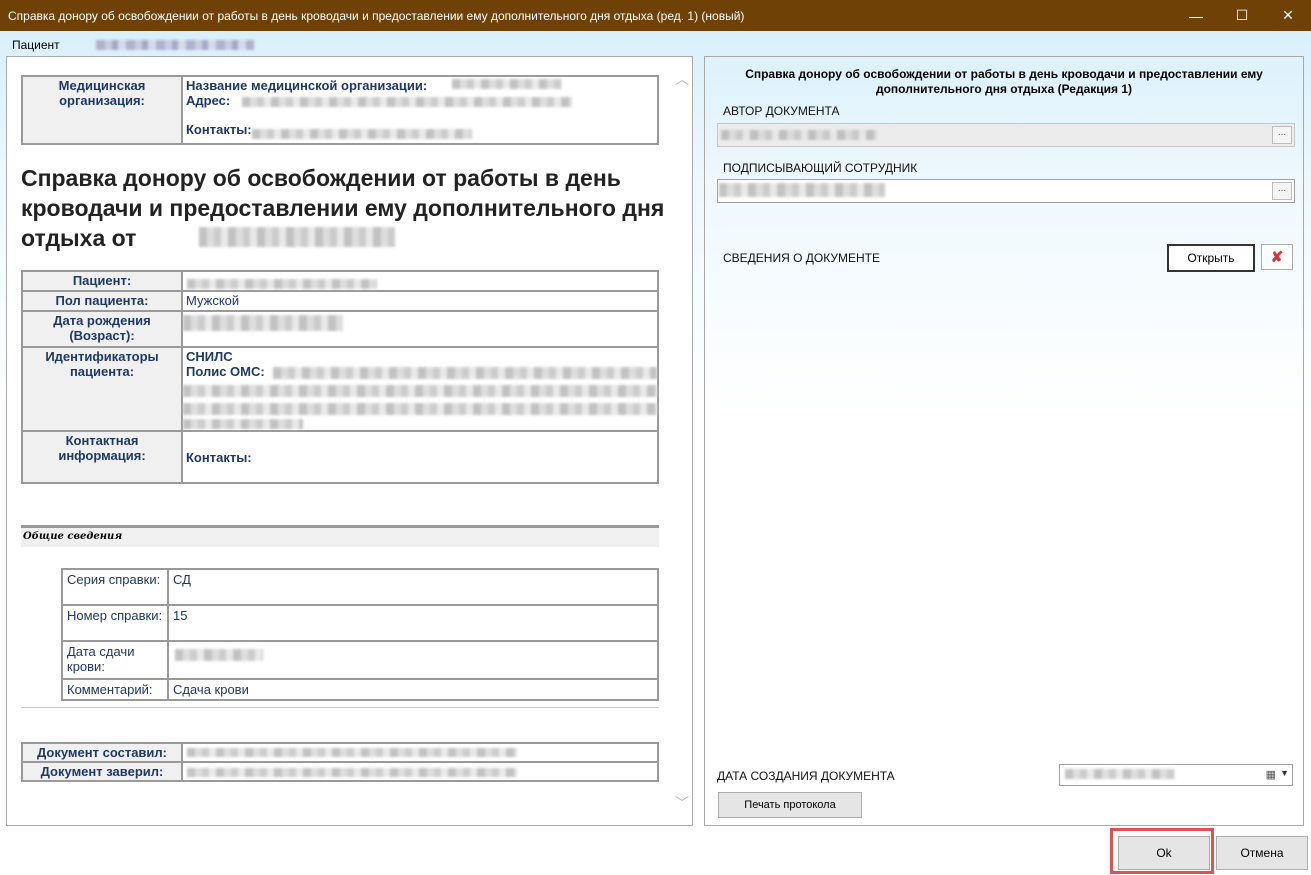 This screenshot has height=875, width=1311. Describe the element at coordinates (102, 457) in the screenshot. I see `contact-row-label: Контактная информация:` at that location.